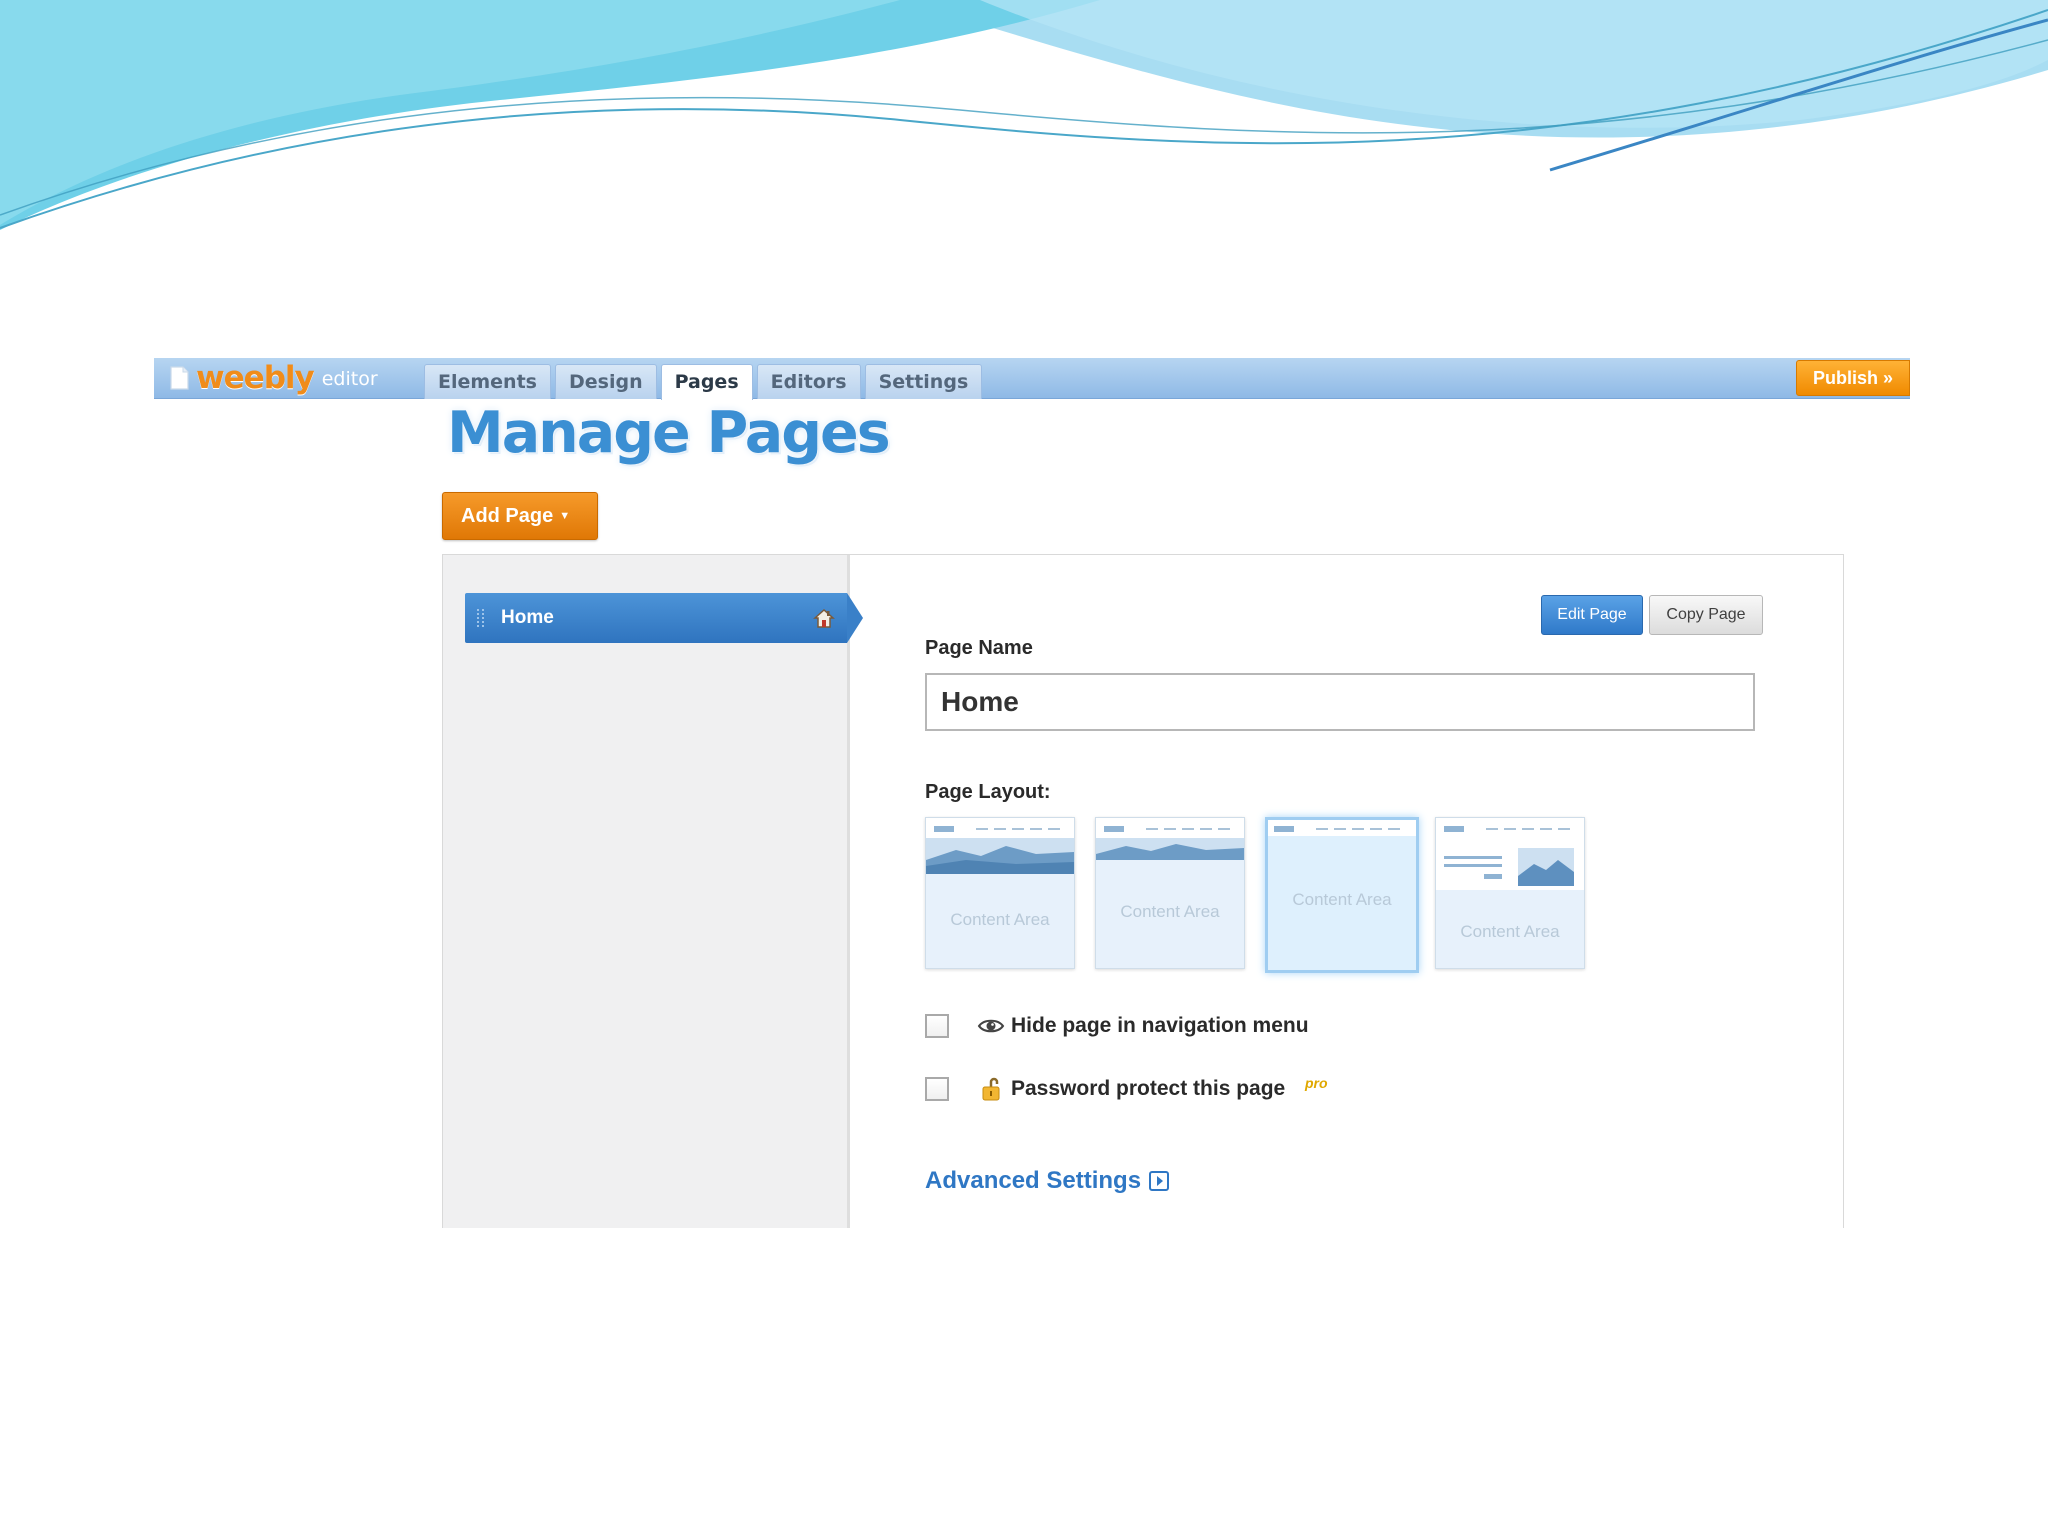 This screenshot has width=2048, height=1536. I want to click on add-page-label: Add Page, so click(507, 516).